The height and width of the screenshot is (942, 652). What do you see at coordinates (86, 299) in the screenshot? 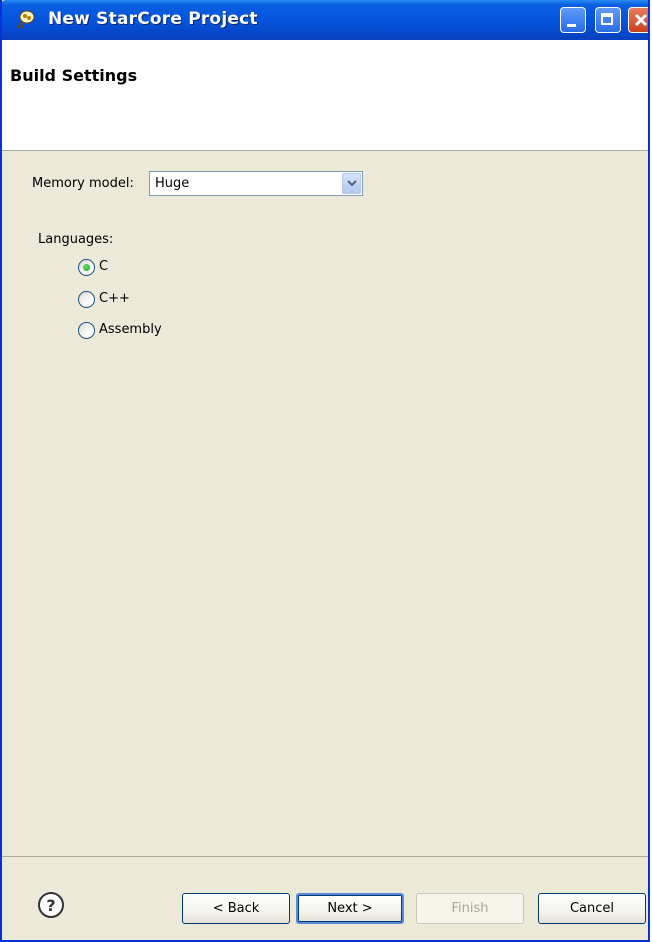
I see `radio-cpp` at bounding box center [86, 299].